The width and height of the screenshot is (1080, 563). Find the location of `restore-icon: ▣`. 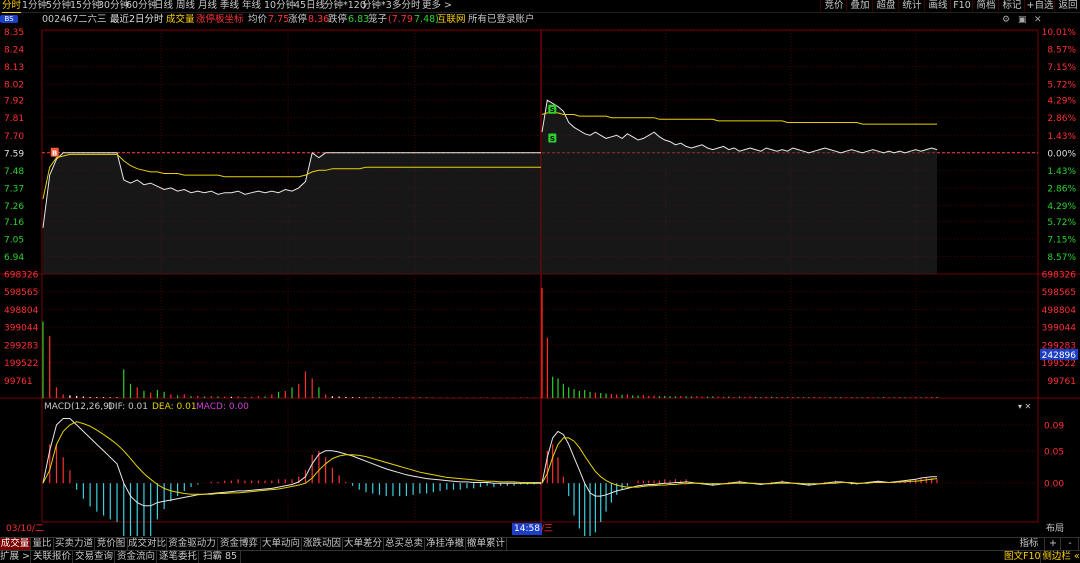

restore-icon: ▣ is located at coordinates (1022, 20).